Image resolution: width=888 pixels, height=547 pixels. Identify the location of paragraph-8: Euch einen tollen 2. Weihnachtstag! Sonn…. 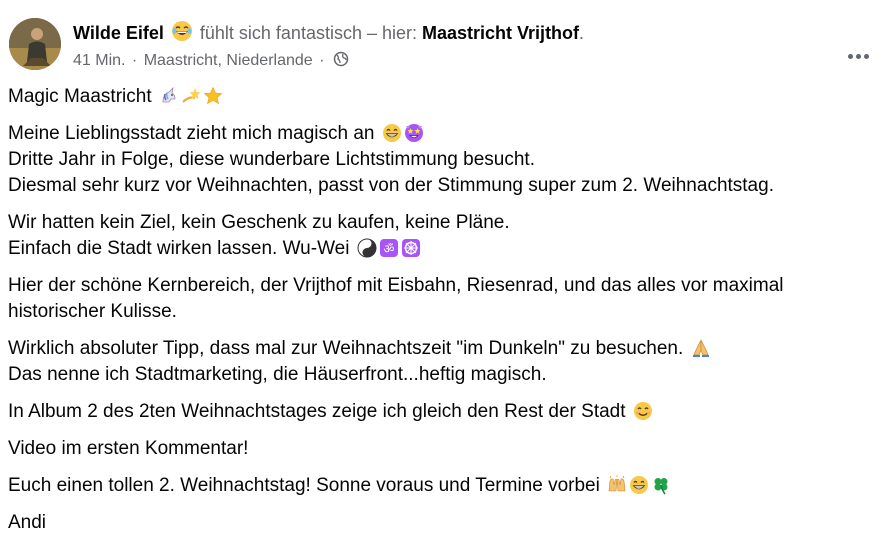
(442, 486).